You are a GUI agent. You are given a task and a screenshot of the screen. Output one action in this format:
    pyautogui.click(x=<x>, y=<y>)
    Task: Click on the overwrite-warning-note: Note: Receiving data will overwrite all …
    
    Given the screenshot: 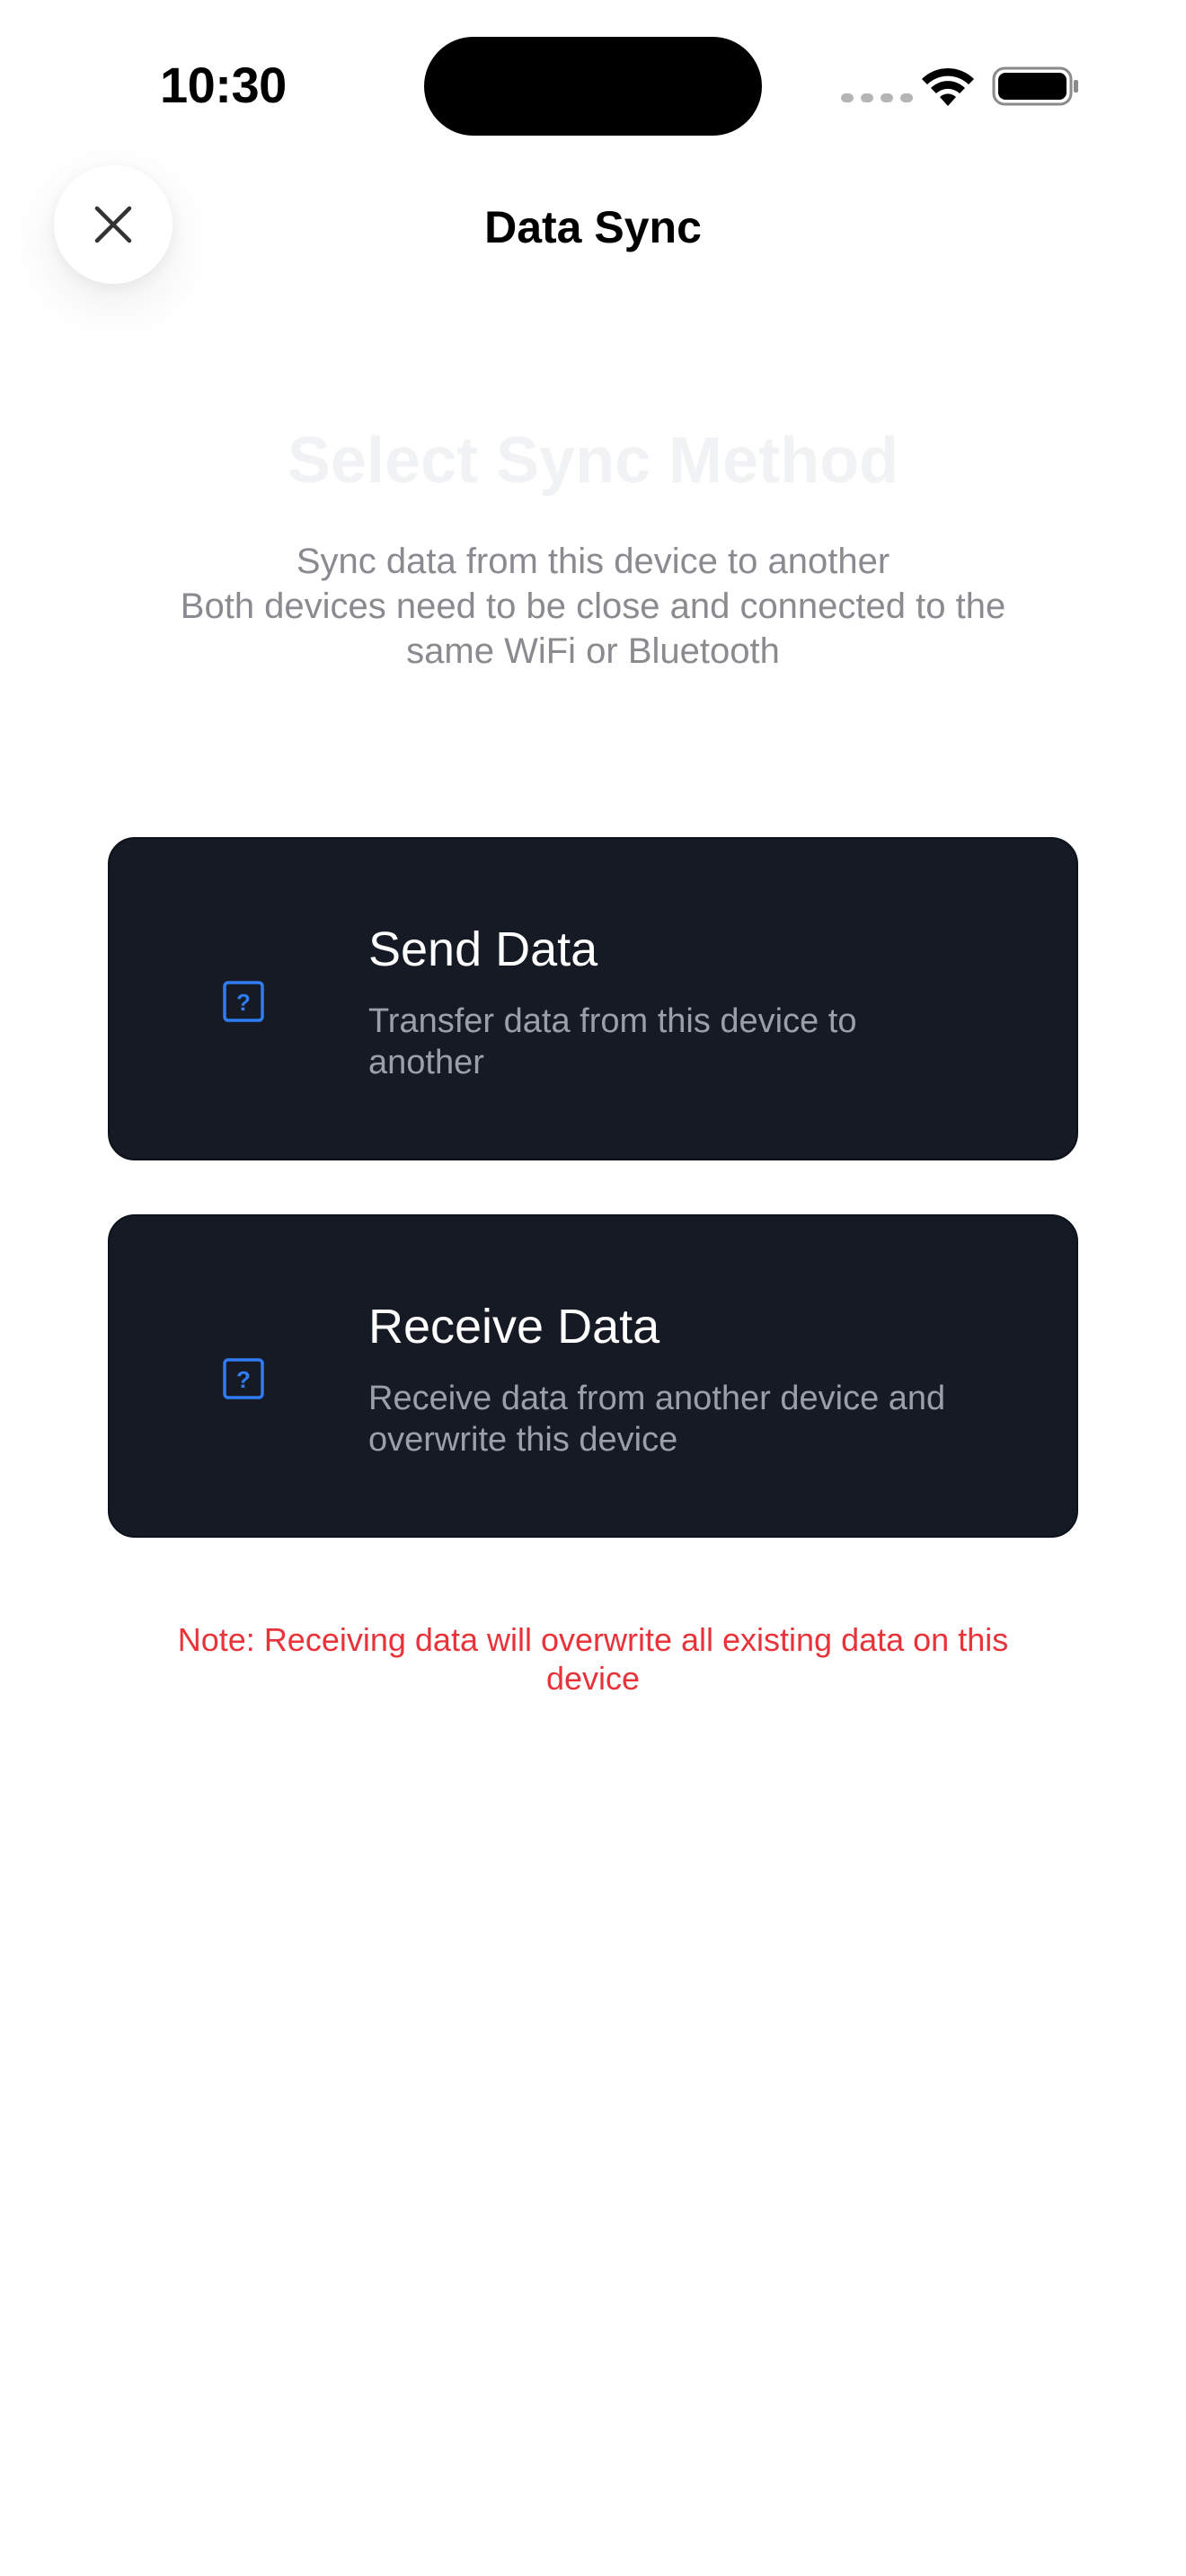 What is the action you would take?
    pyautogui.click(x=593, y=1659)
    